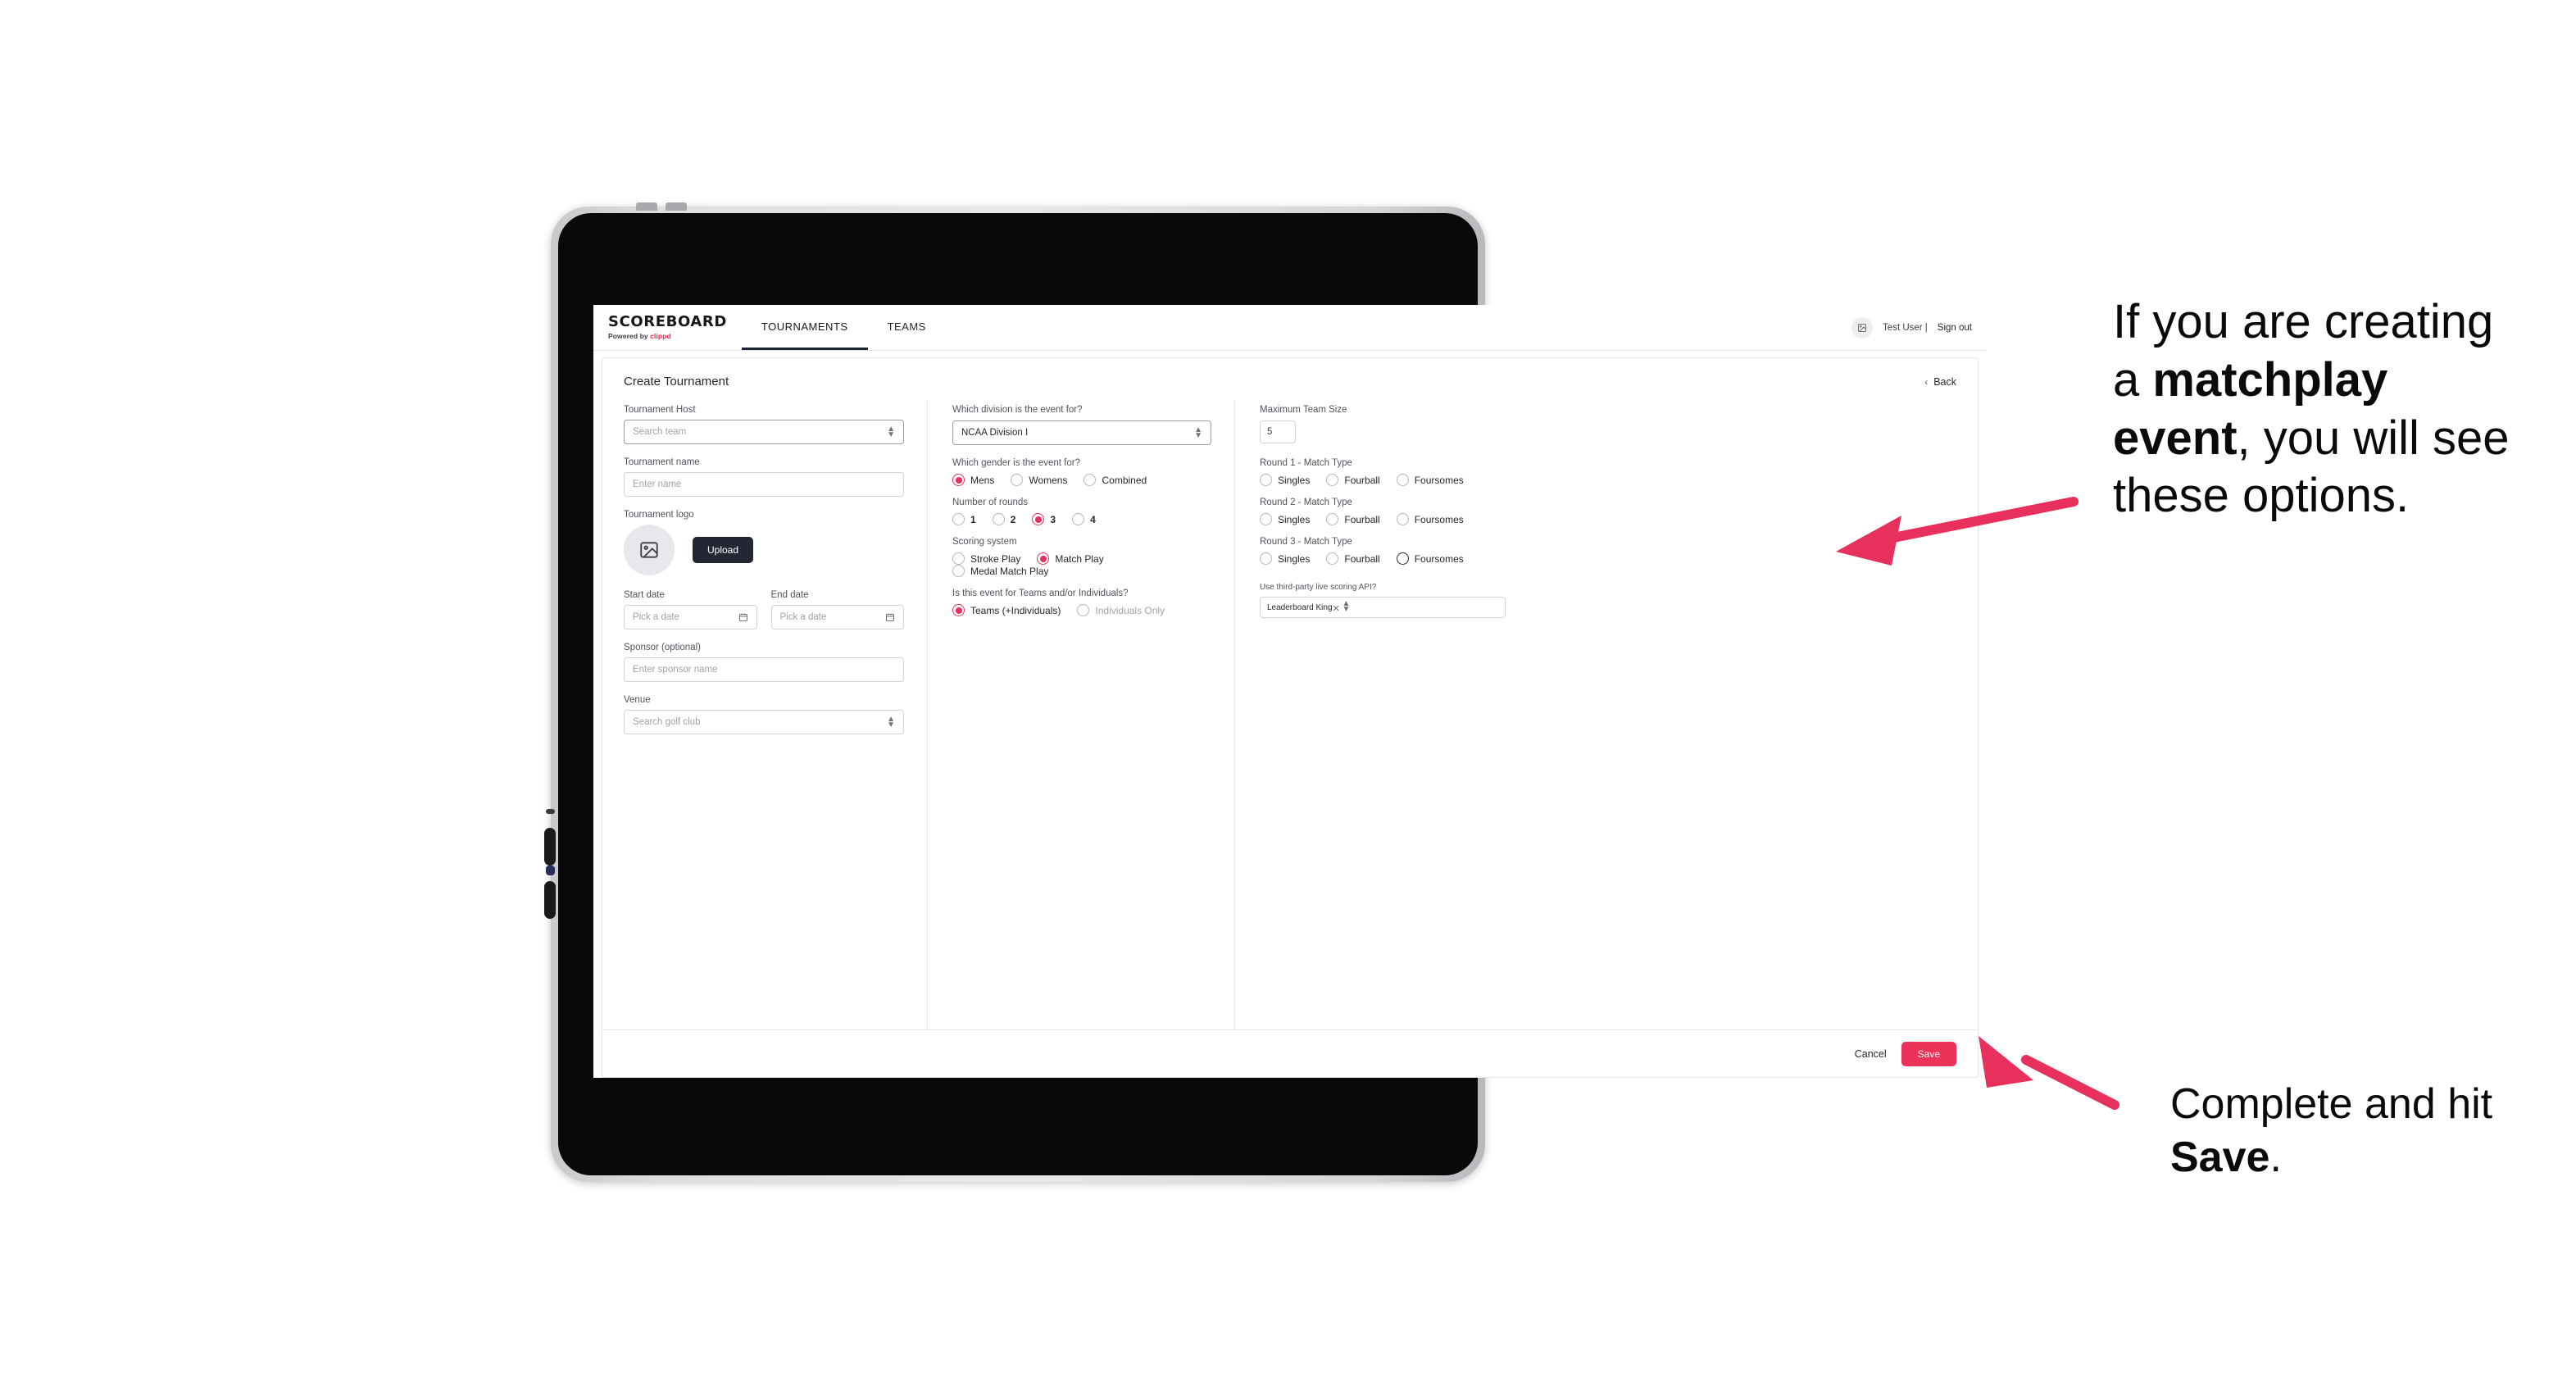 This screenshot has height=1386, width=2576. I want to click on tournament-host-input: Search team ▲ ▼, so click(764, 432).